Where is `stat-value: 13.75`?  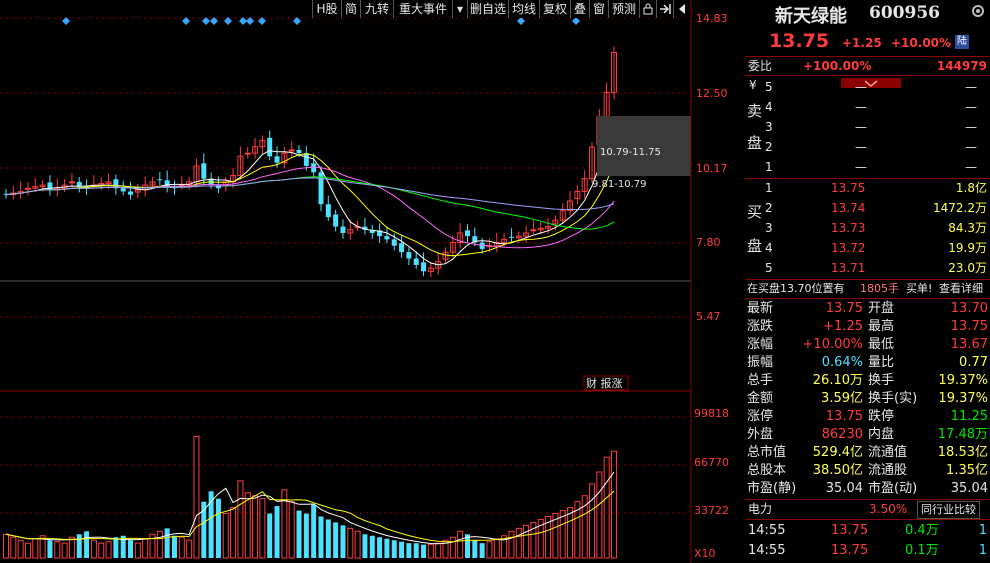
stat-value: 13.75 is located at coordinates (844, 308).